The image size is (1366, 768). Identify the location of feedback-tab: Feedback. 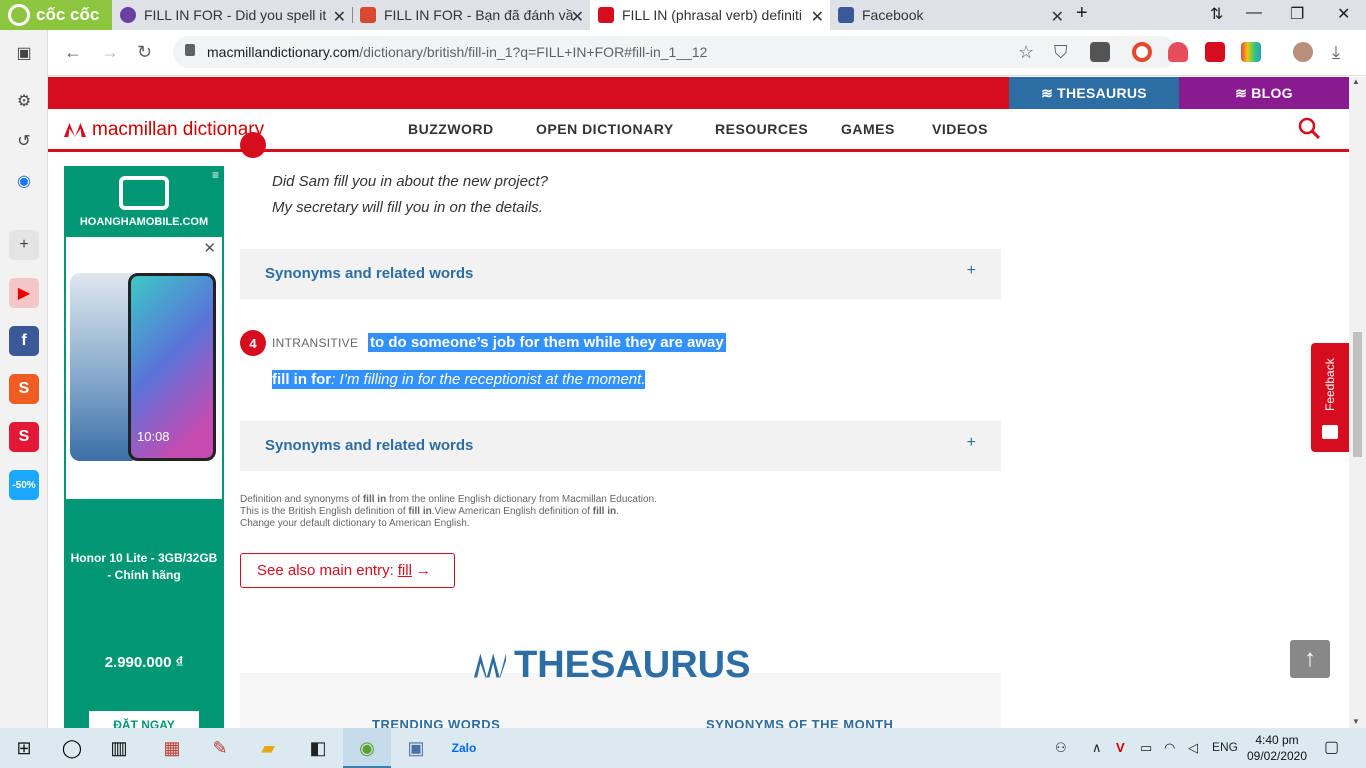
(1330, 397).